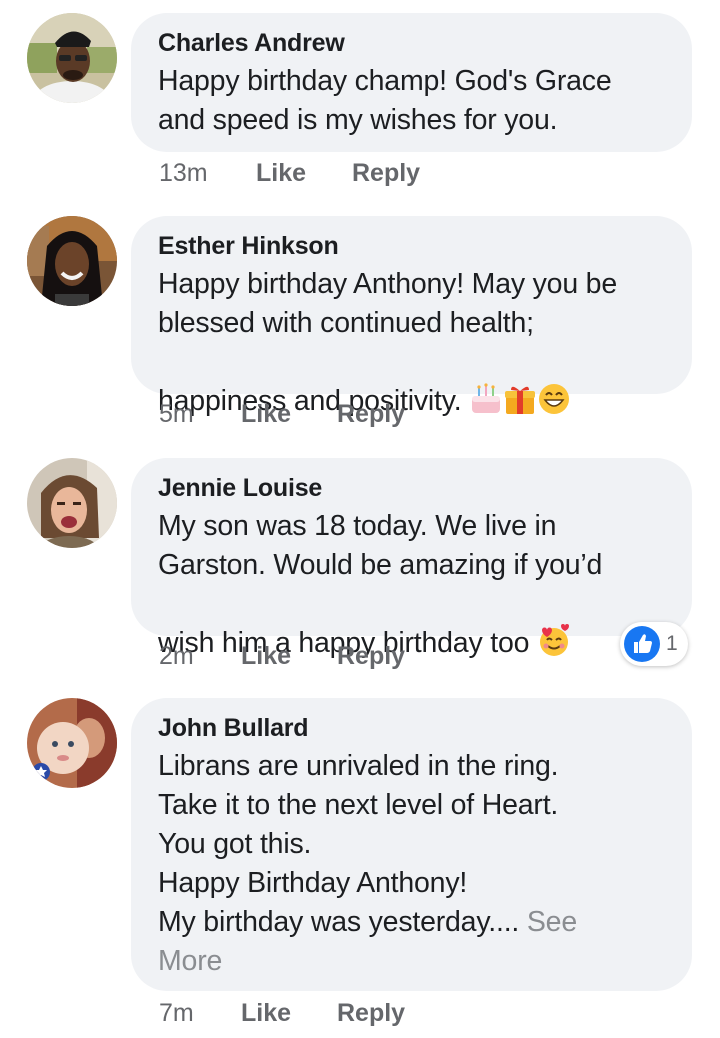  Describe the element at coordinates (672, 643) in the screenshot. I see `reaction-count: 1` at that location.